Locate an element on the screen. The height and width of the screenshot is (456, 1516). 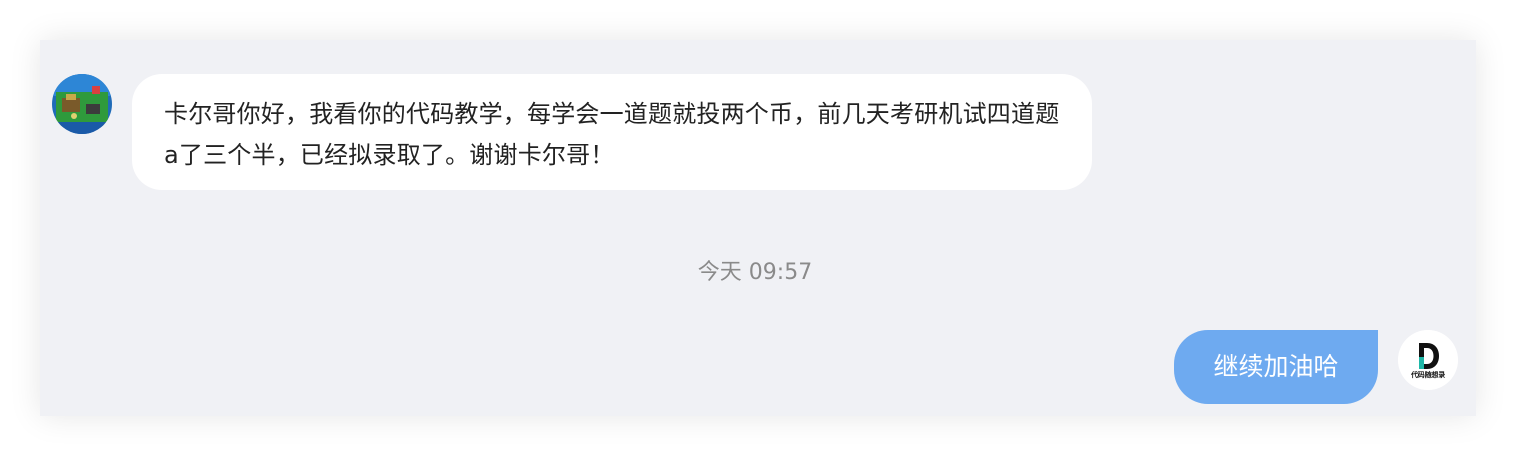
logo-caption: 代码随想录 is located at coordinates (1428, 375).